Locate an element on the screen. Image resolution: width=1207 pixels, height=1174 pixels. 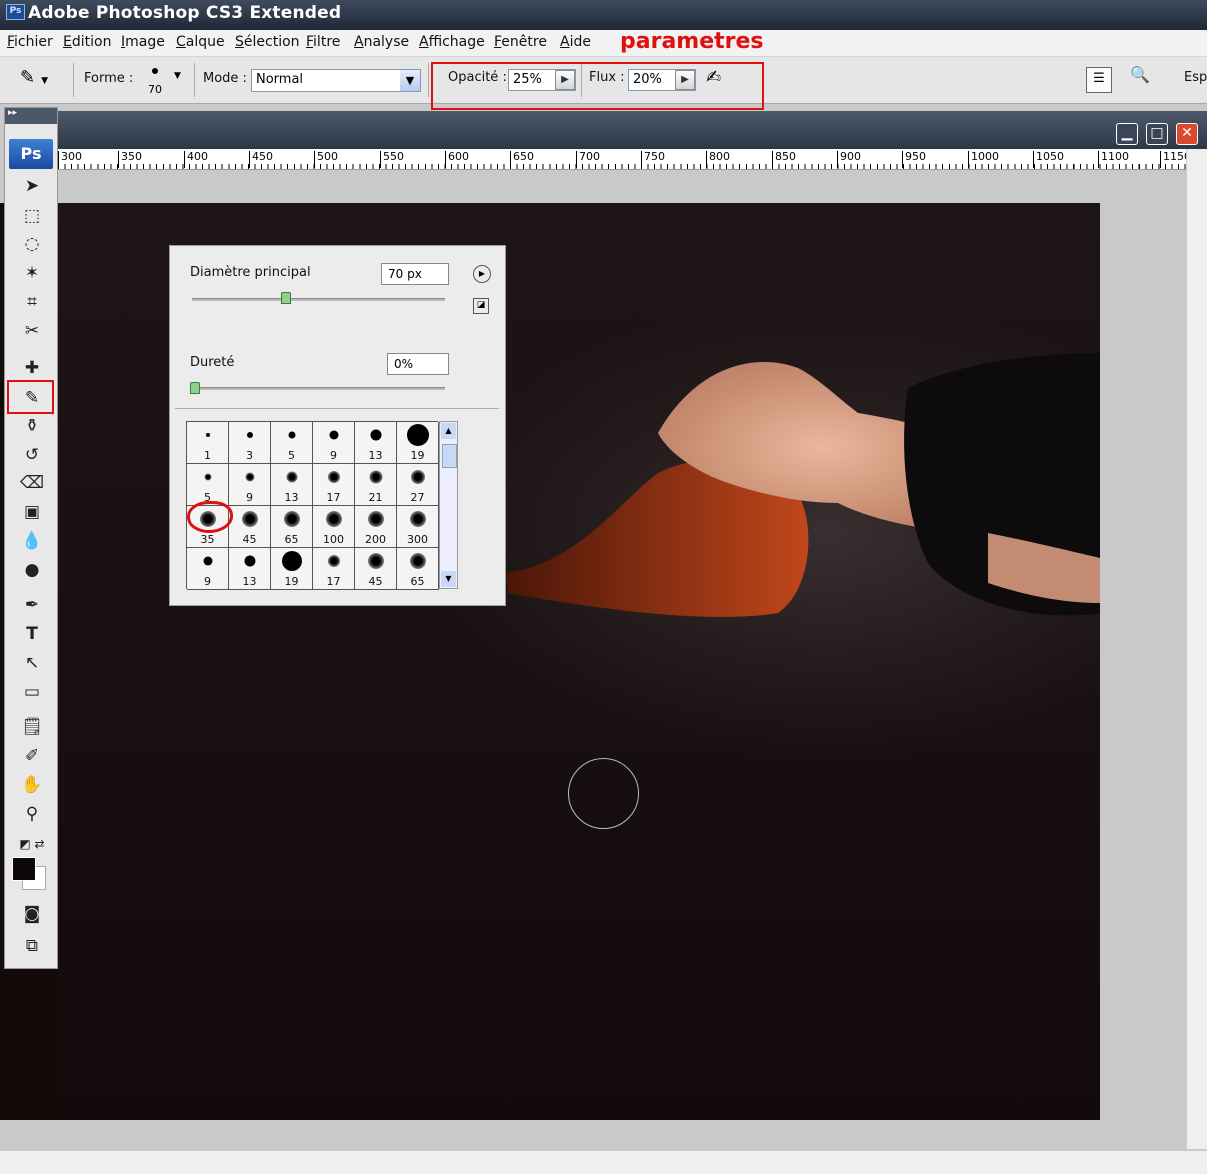
slice-tool-icon: ✂ is located at coordinates (32, 331).